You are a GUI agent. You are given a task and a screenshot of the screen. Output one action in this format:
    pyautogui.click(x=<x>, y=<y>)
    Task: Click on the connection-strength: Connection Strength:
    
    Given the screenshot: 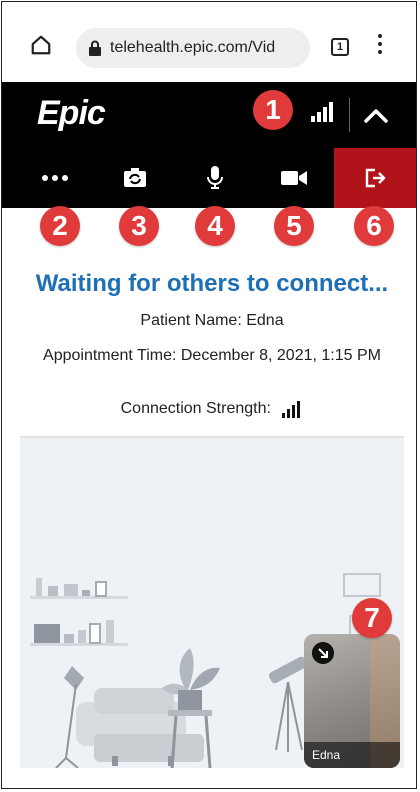 What is the action you would take?
    pyautogui.click(x=212, y=409)
    